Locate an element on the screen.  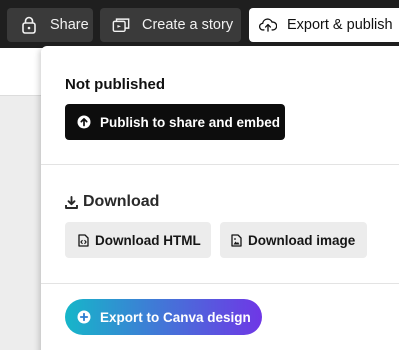
create-story-button: Create a story is located at coordinates (170, 25).